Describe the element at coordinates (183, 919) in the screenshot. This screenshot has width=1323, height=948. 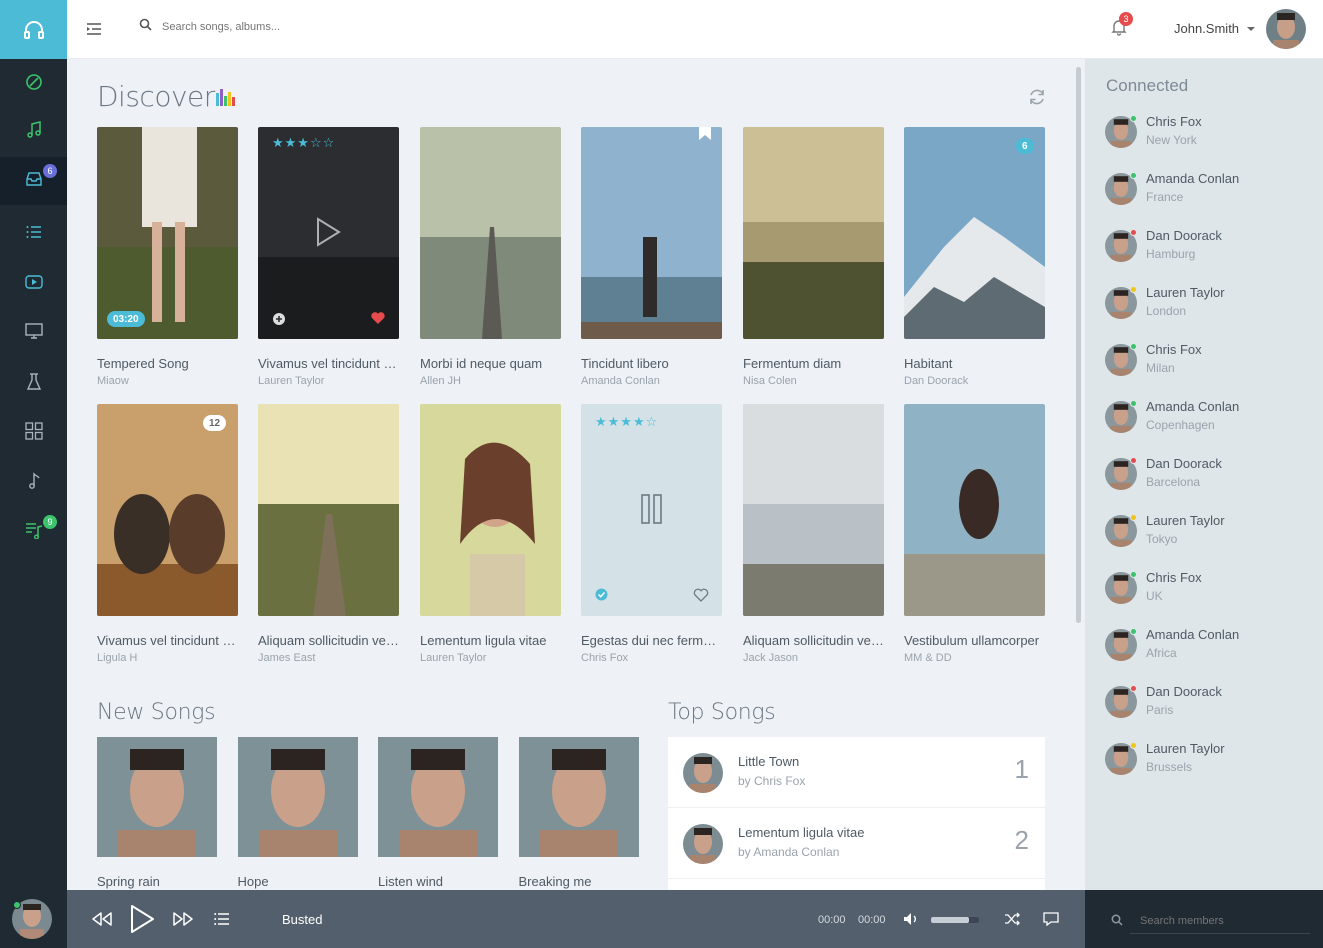
I see `fast-forward-icon` at that location.